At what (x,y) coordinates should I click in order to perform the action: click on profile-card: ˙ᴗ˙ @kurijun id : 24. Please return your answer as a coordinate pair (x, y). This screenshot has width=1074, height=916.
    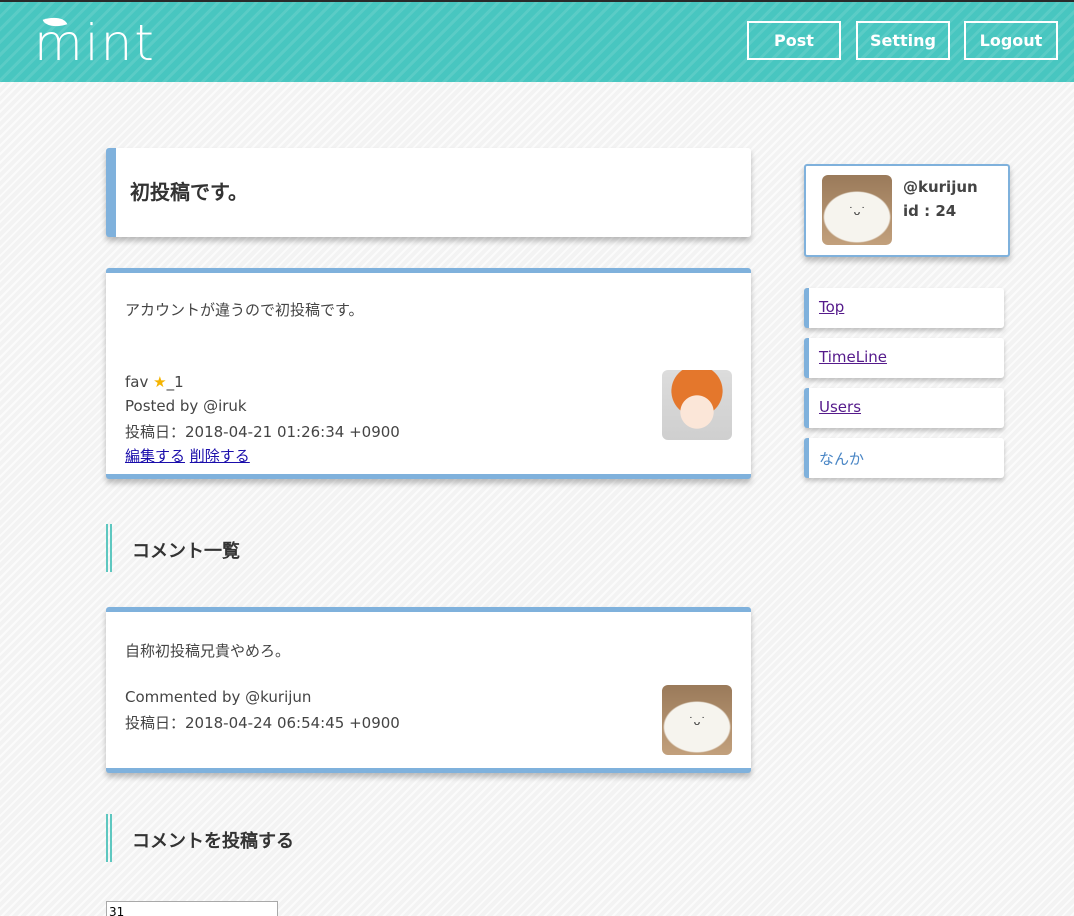
    Looking at the image, I should click on (907, 210).